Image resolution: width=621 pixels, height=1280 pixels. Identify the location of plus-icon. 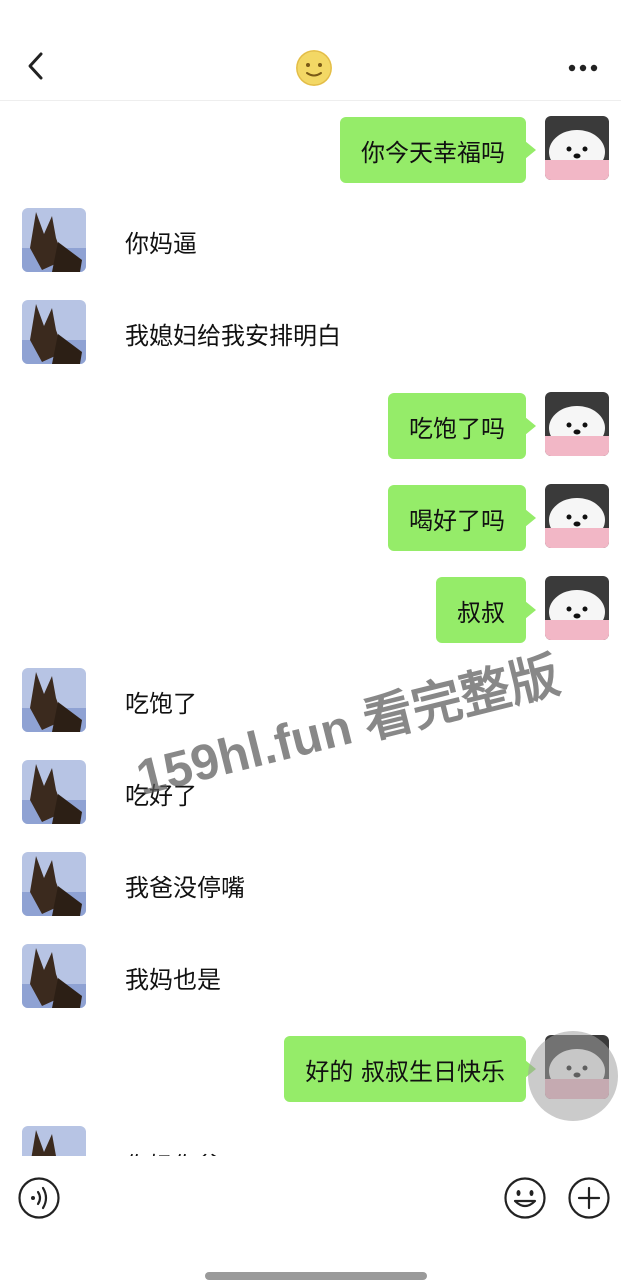
(589, 1198).